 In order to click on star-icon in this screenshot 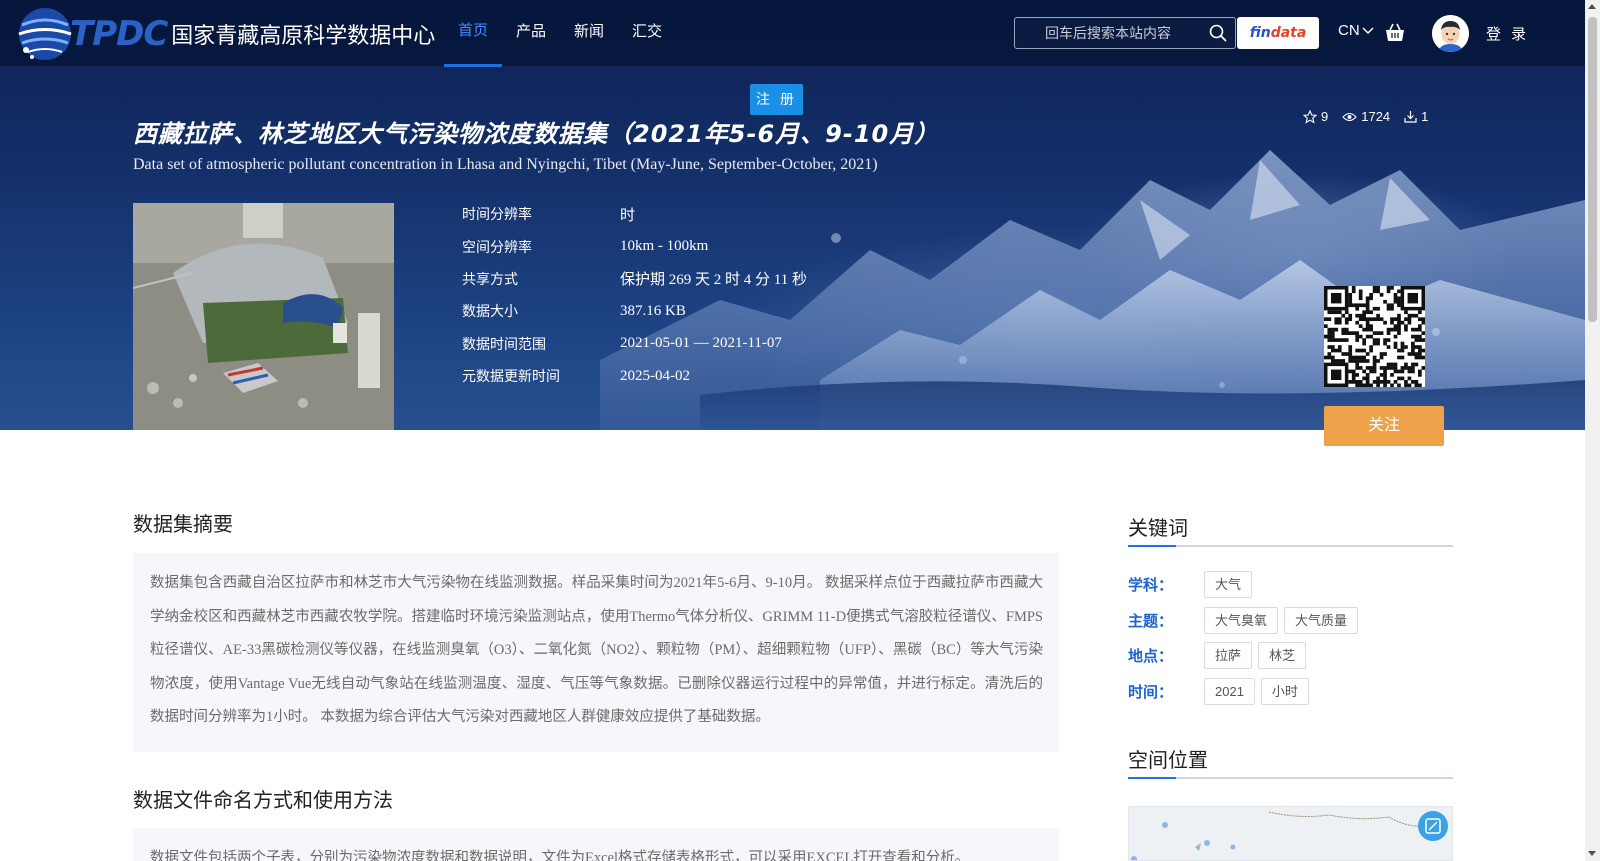, I will do `click(1310, 116)`.